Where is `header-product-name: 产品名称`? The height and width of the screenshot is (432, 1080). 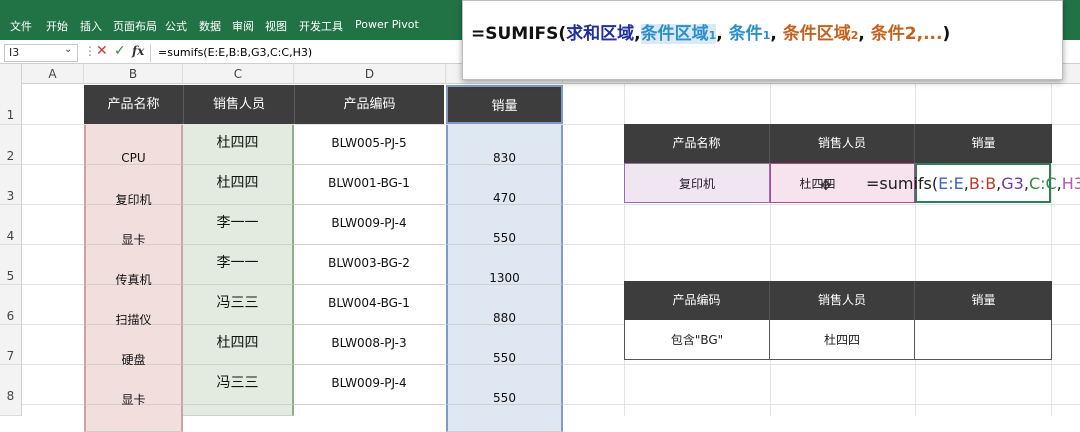 header-product-name: 产品名称 is located at coordinates (133, 104).